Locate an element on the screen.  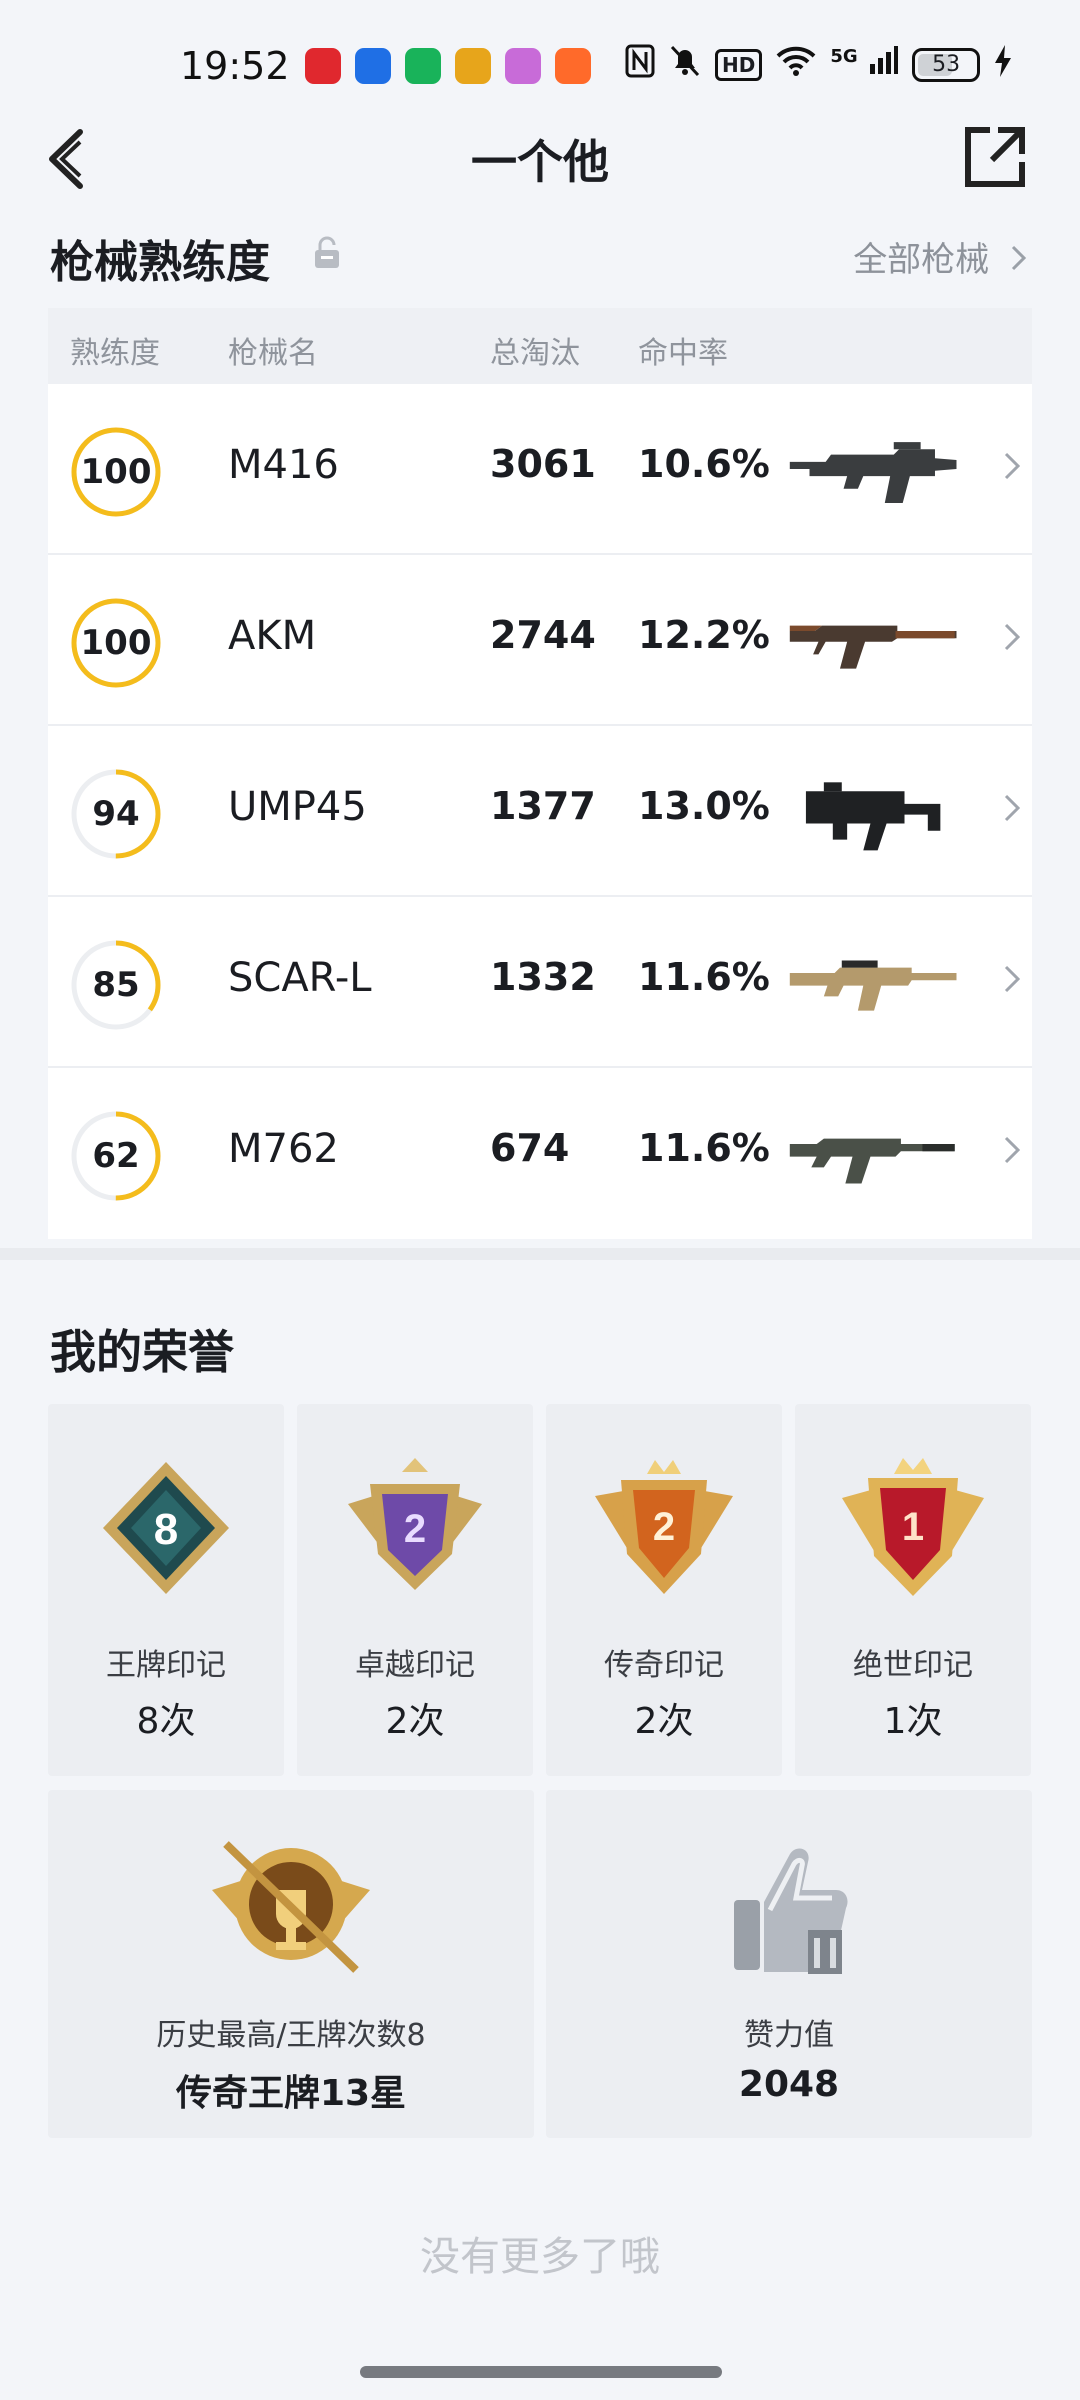
badge-card-excellent: 2 卓越印记 2次 is located at coordinates (415, 1590).